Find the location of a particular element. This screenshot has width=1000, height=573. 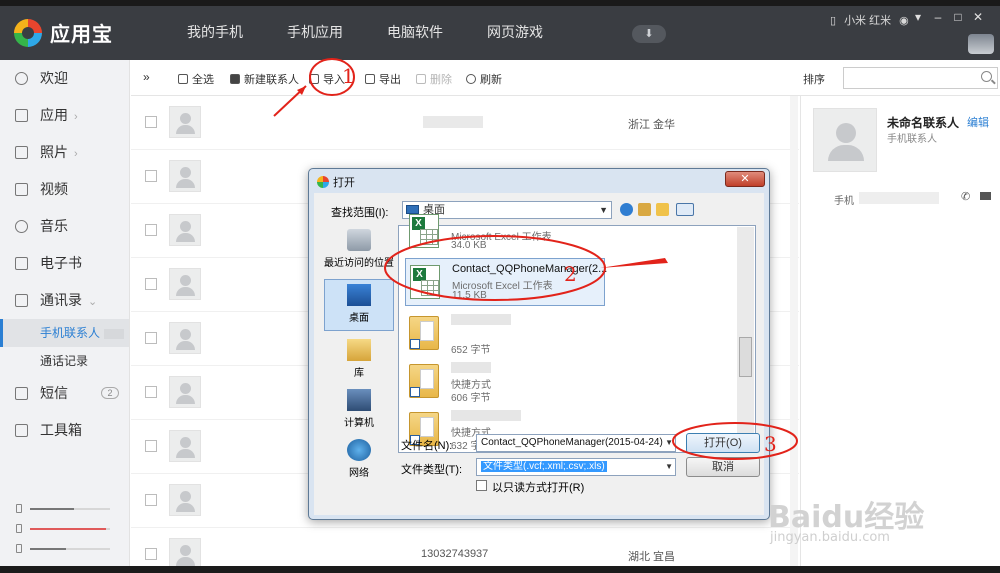

export-button: 导出 is located at coordinates (383, 79).